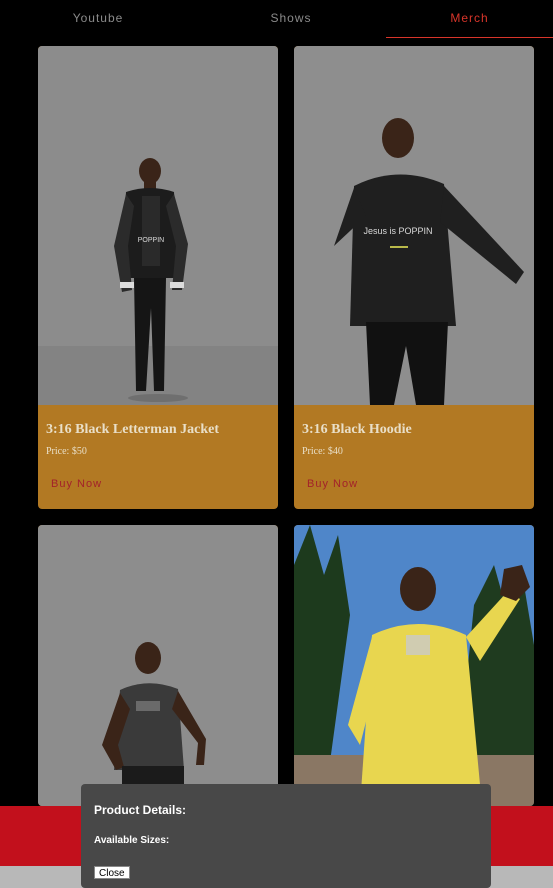 The width and height of the screenshot is (553, 888). What do you see at coordinates (322, 451) in the screenshot?
I see `product-price: Price: $40` at bounding box center [322, 451].